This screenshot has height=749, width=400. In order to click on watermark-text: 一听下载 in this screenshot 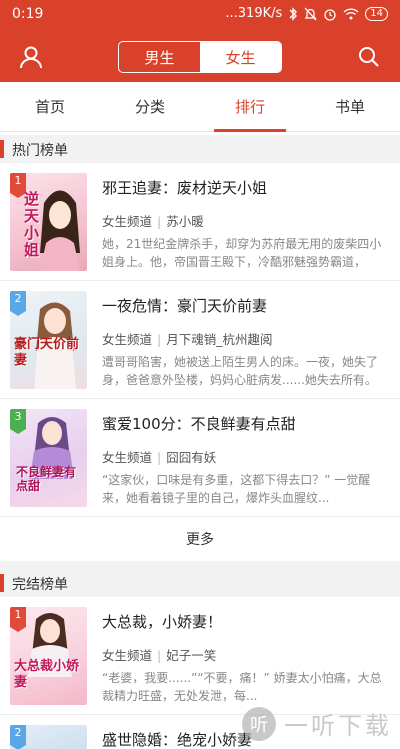, I will do `click(338, 726)`.